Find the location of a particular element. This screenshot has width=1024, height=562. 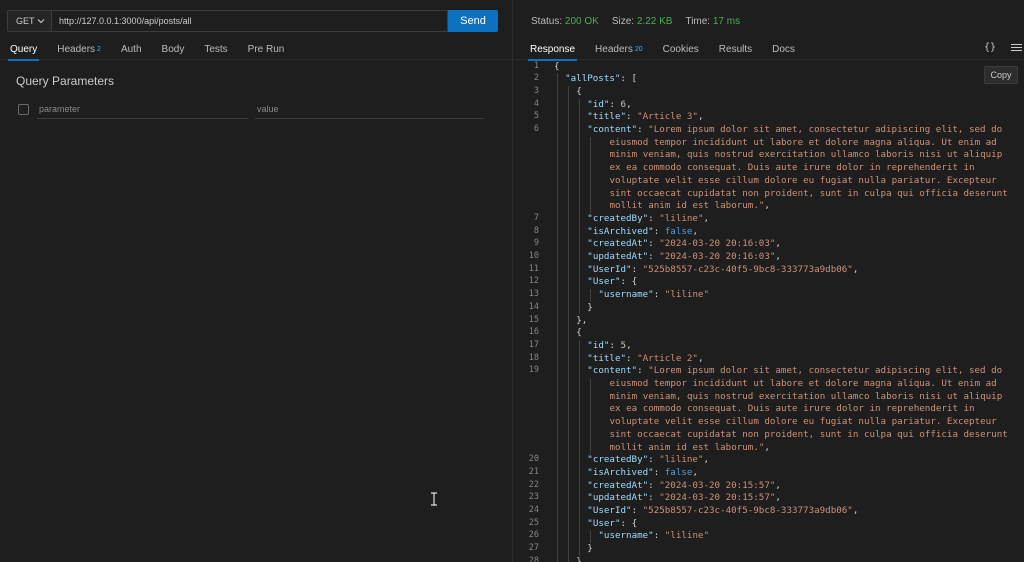

size-value: 2.22 KB is located at coordinates (654, 21).